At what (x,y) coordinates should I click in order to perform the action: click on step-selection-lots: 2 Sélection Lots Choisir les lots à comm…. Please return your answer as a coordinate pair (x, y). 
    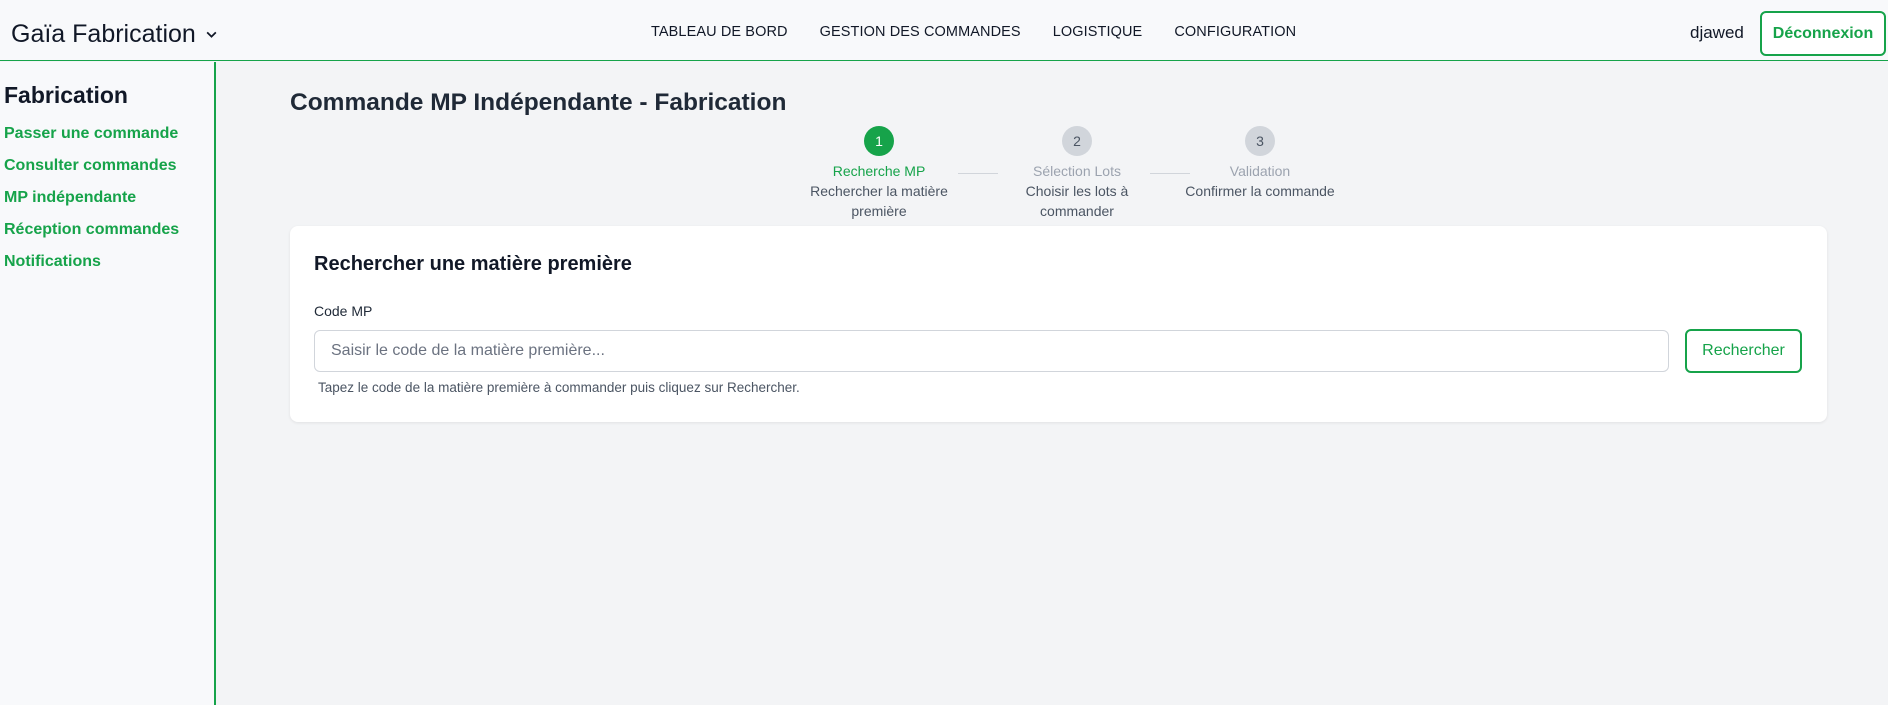
    Looking at the image, I should click on (1077, 173).